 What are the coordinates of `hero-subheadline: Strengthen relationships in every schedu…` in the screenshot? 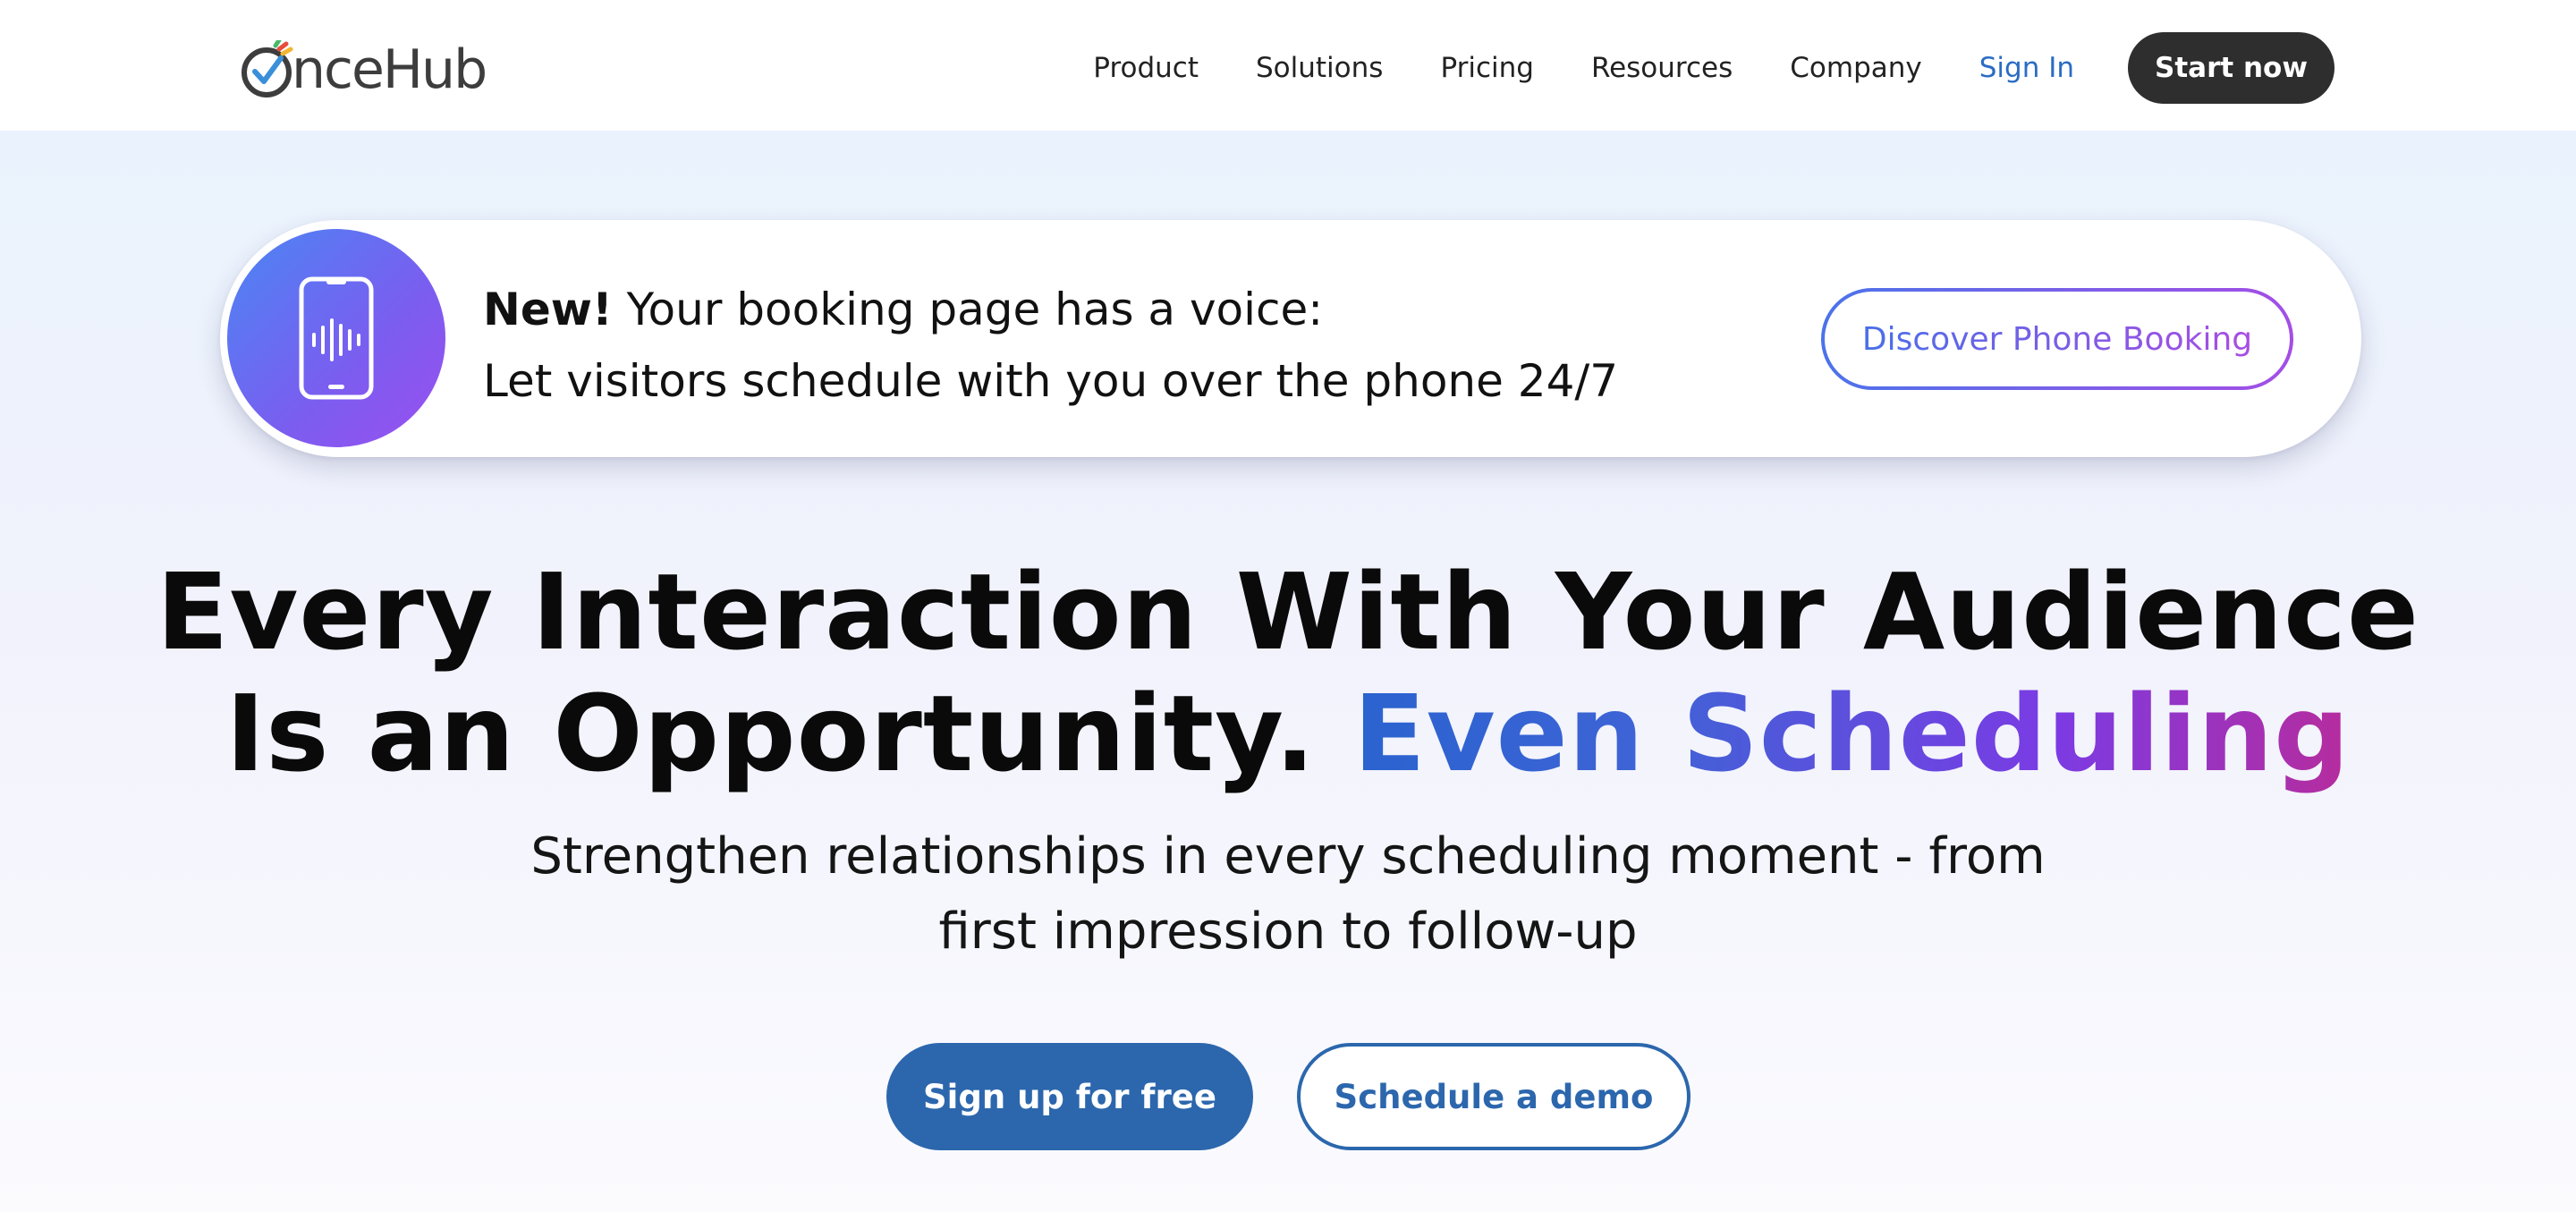 It's located at (1288, 894).